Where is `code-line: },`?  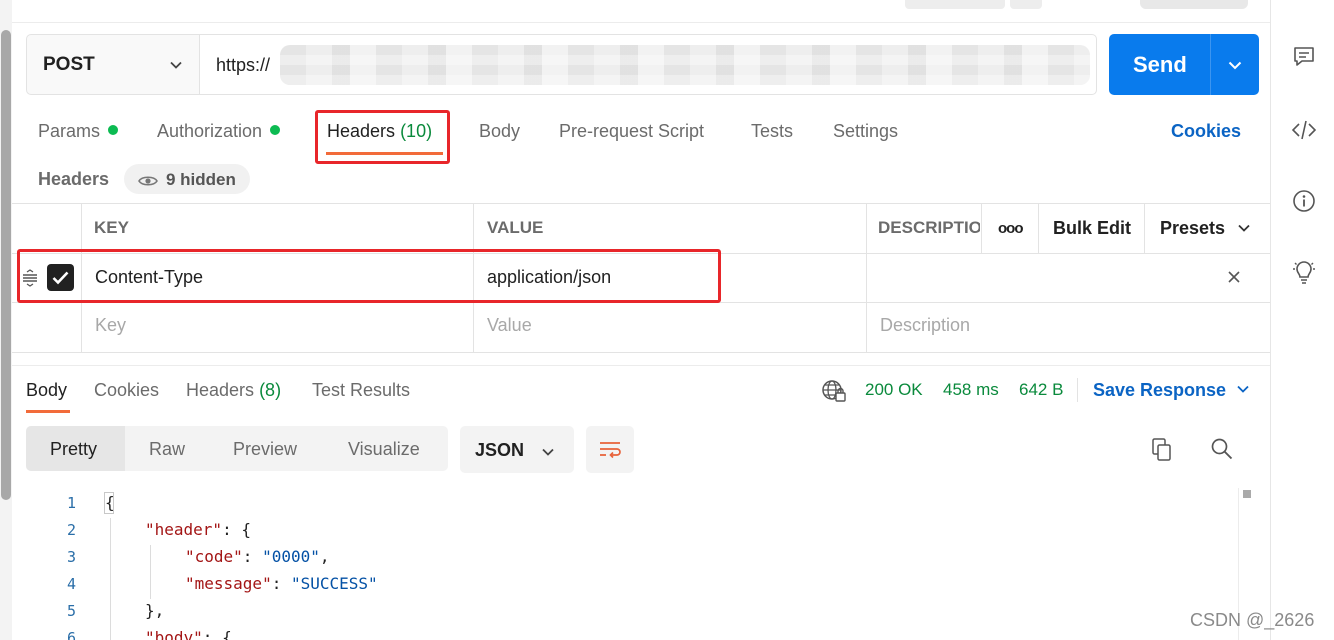 code-line: }, is located at coordinates (154, 610).